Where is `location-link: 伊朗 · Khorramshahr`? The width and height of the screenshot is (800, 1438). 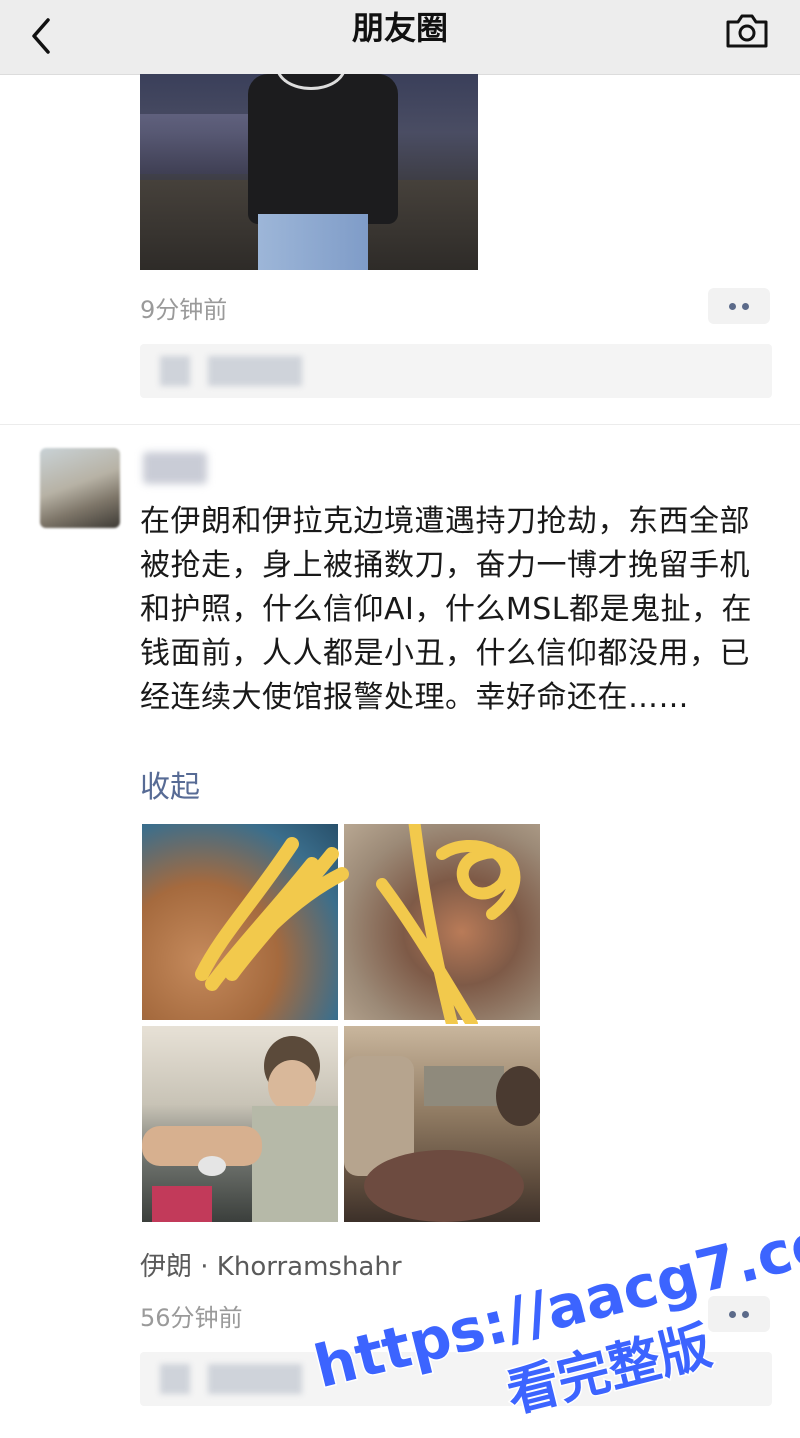 location-link: 伊朗 · Khorramshahr is located at coordinates (271, 1264).